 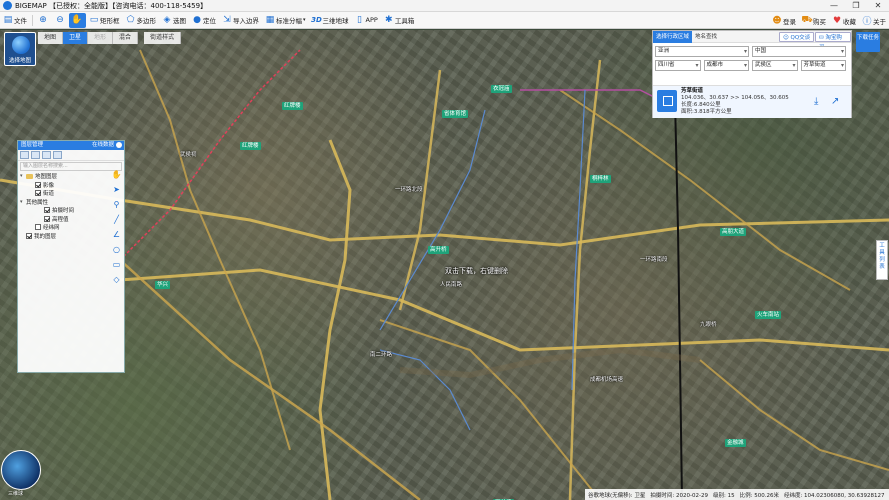 What do you see at coordinates (46, 155) in the screenshot?
I see `layer-settings-icon` at bounding box center [46, 155].